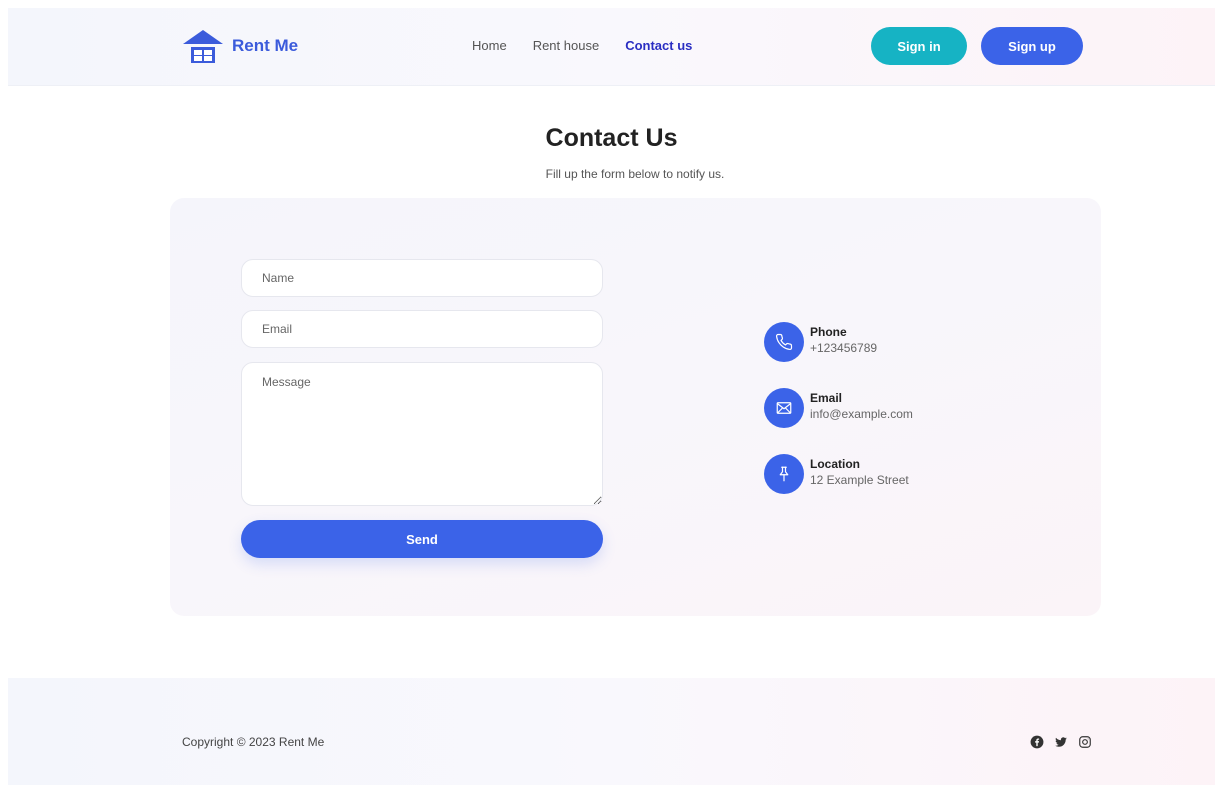  I want to click on nav-home: Home, so click(489, 45).